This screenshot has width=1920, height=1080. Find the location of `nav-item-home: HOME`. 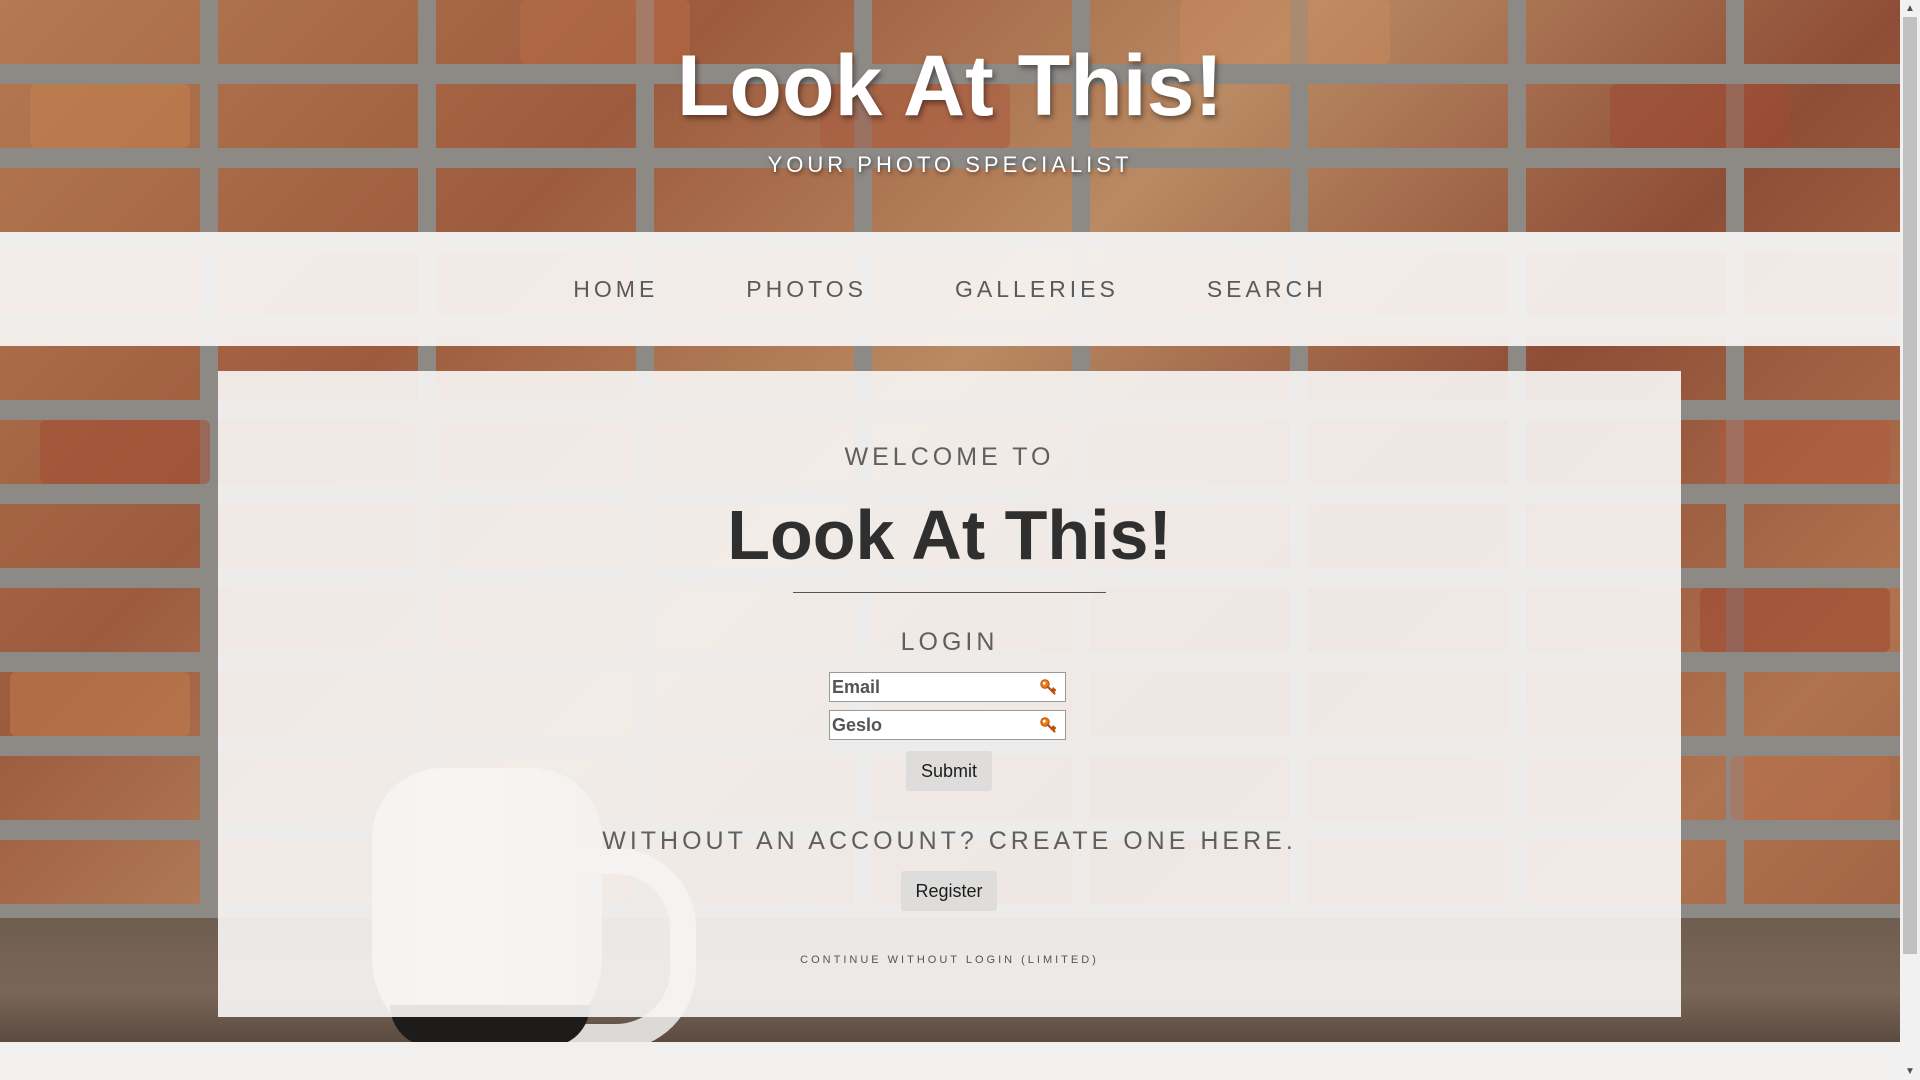

nav-item-home: HOME is located at coordinates (615, 289).